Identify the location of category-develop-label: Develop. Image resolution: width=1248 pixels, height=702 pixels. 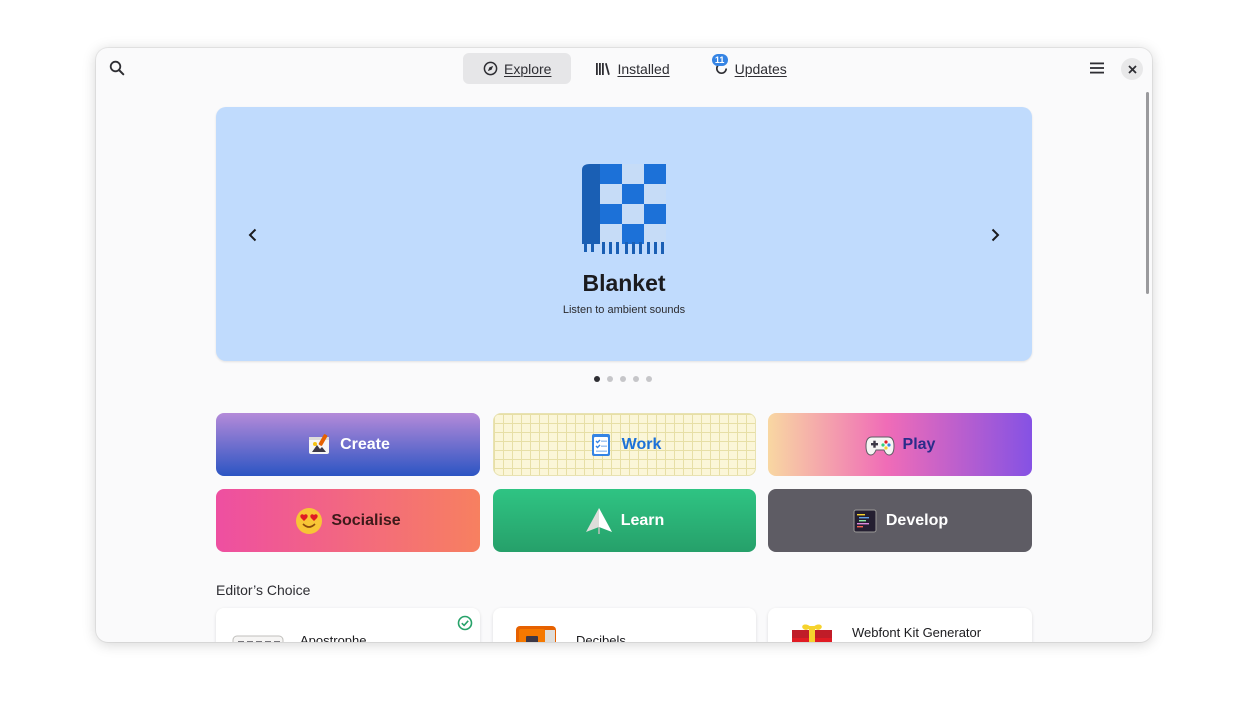
(917, 520).